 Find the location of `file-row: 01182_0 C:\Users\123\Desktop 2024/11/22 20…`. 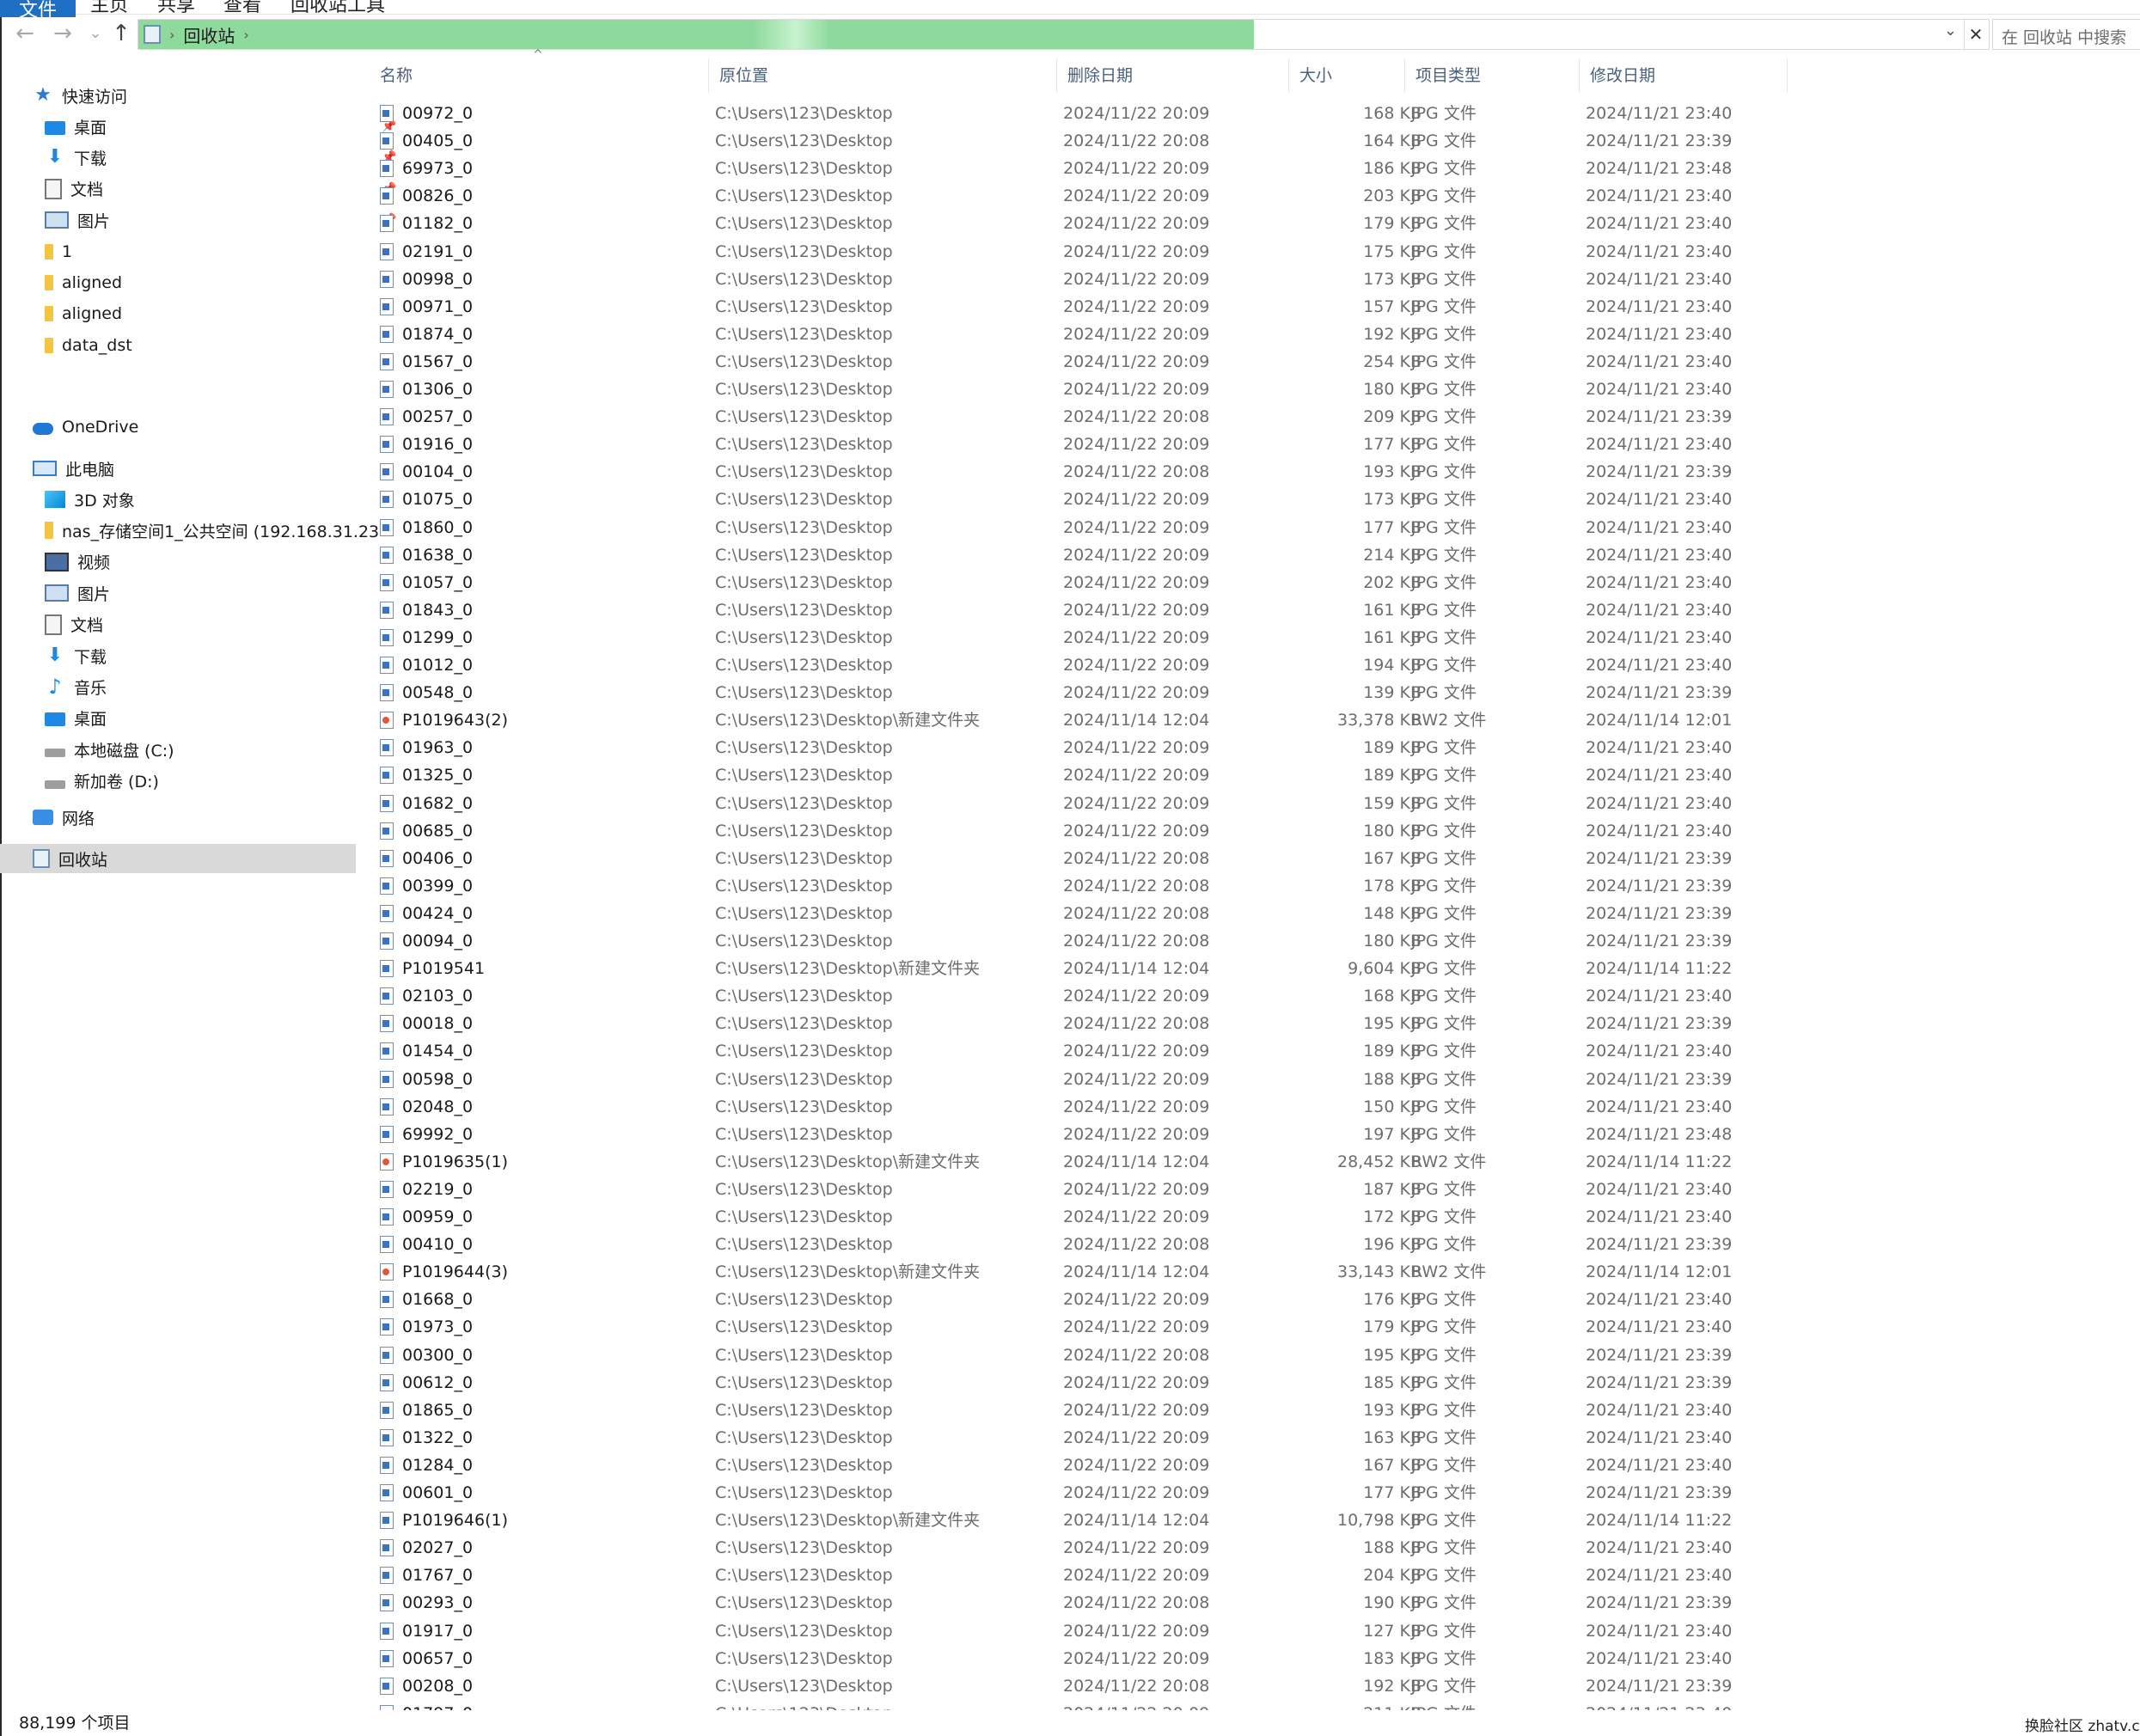

file-row: 01182_0 C:\Users\123\Desktop 2024/11/22 20… is located at coordinates (1079, 223).